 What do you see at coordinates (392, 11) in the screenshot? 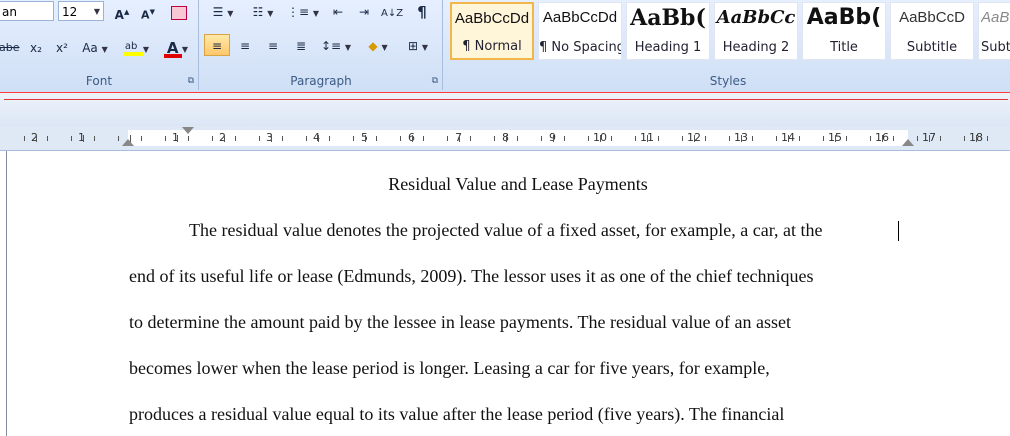
I see `sort-button: A↓Z` at bounding box center [392, 11].